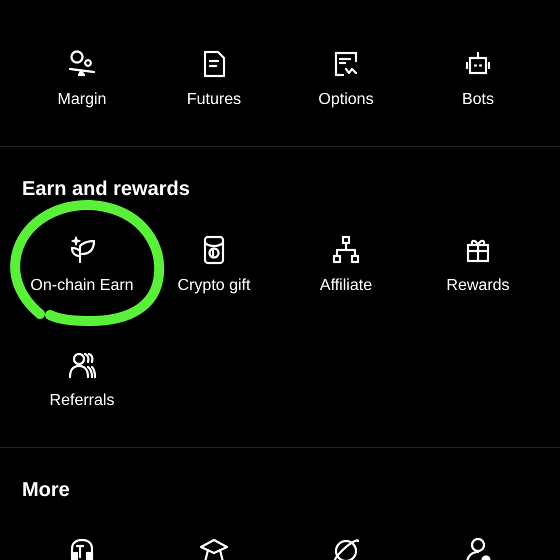 This screenshot has height=560, width=560. Describe the element at coordinates (46, 490) in the screenshot. I see `section-heading: More` at that location.